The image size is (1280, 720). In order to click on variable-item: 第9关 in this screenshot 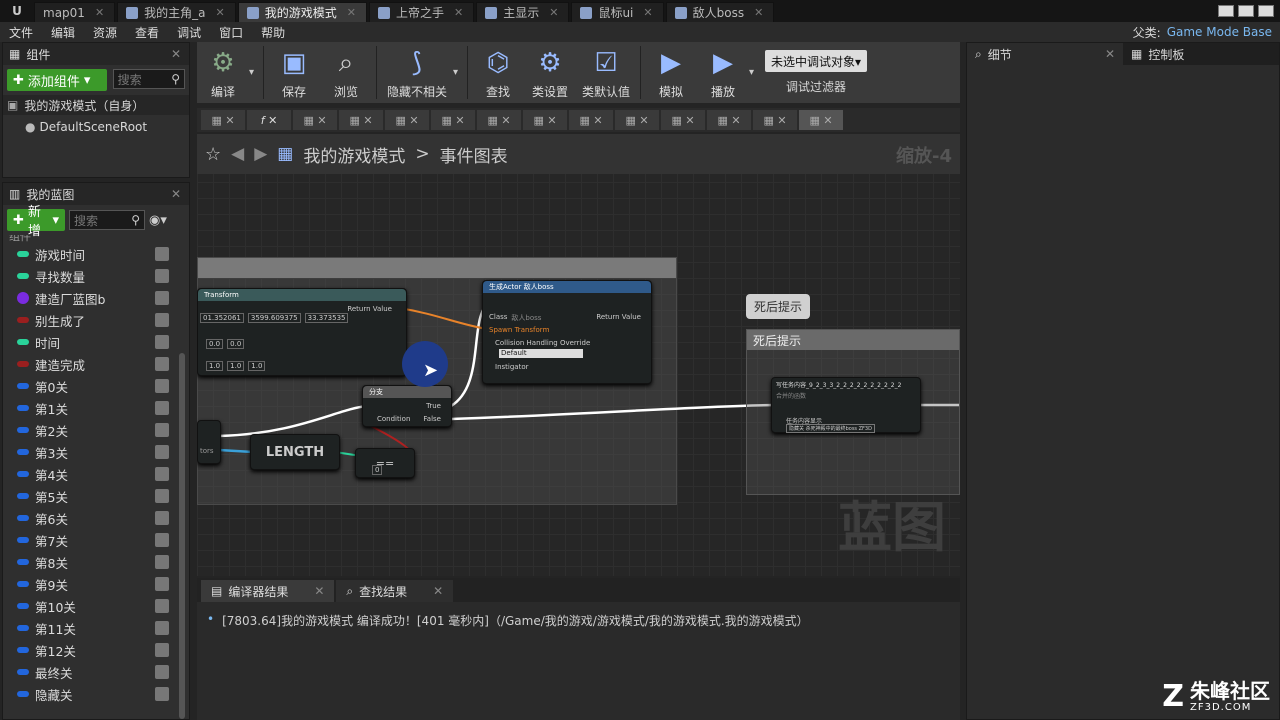, I will do `click(96, 584)`.